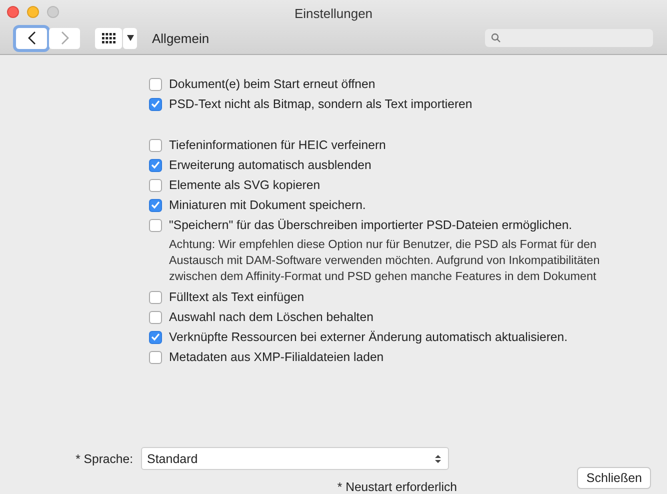 The image size is (667, 494). What do you see at coordinates (333, 13) in the screenshot?
I see `window-title: Einstellungen` at bounding box center [333, 13].